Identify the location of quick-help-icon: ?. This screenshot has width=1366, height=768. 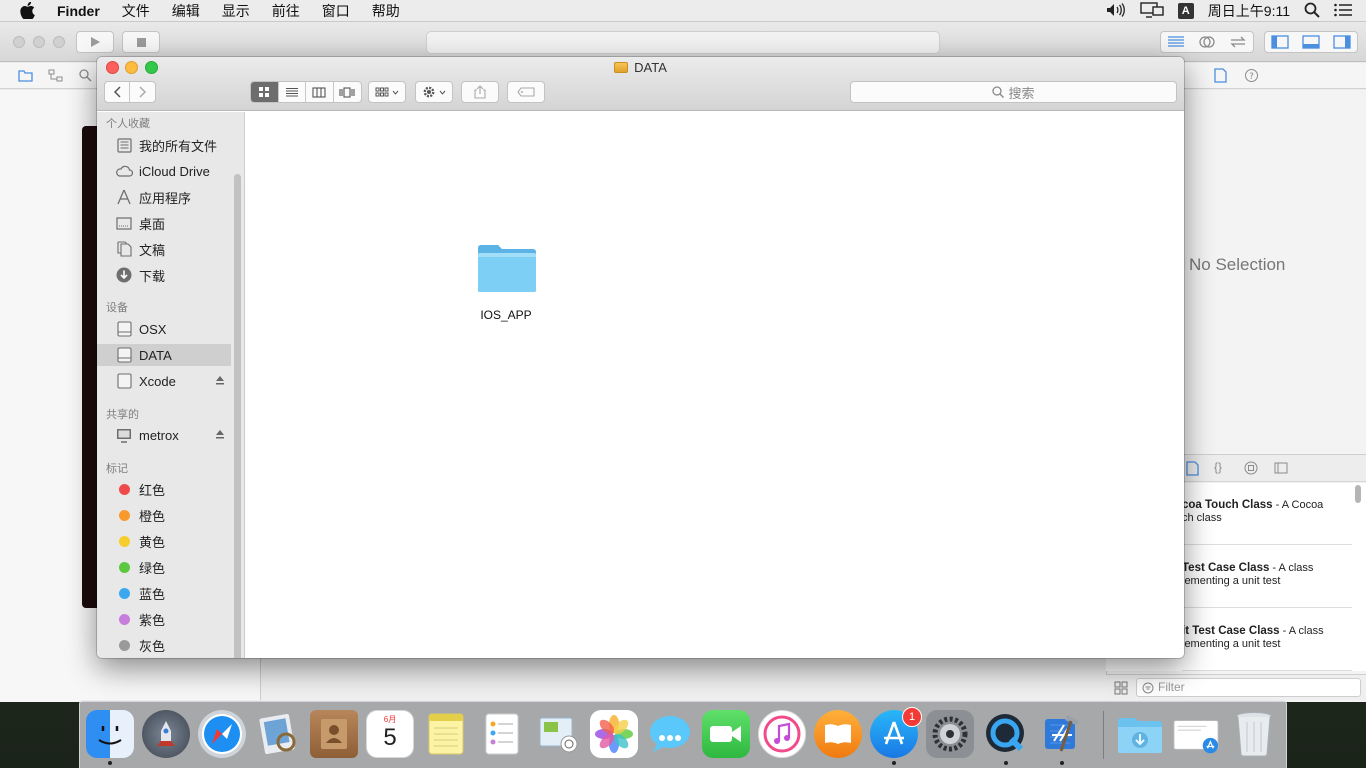
(1251, 75).